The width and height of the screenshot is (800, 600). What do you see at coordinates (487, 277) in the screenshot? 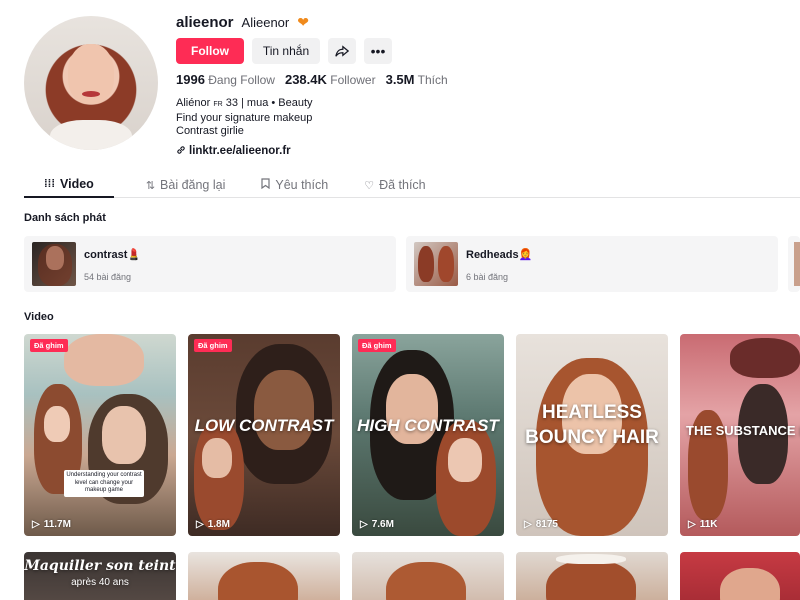
I see `playlist-count: 6 bài đăng` at bounding box center [487, 277].